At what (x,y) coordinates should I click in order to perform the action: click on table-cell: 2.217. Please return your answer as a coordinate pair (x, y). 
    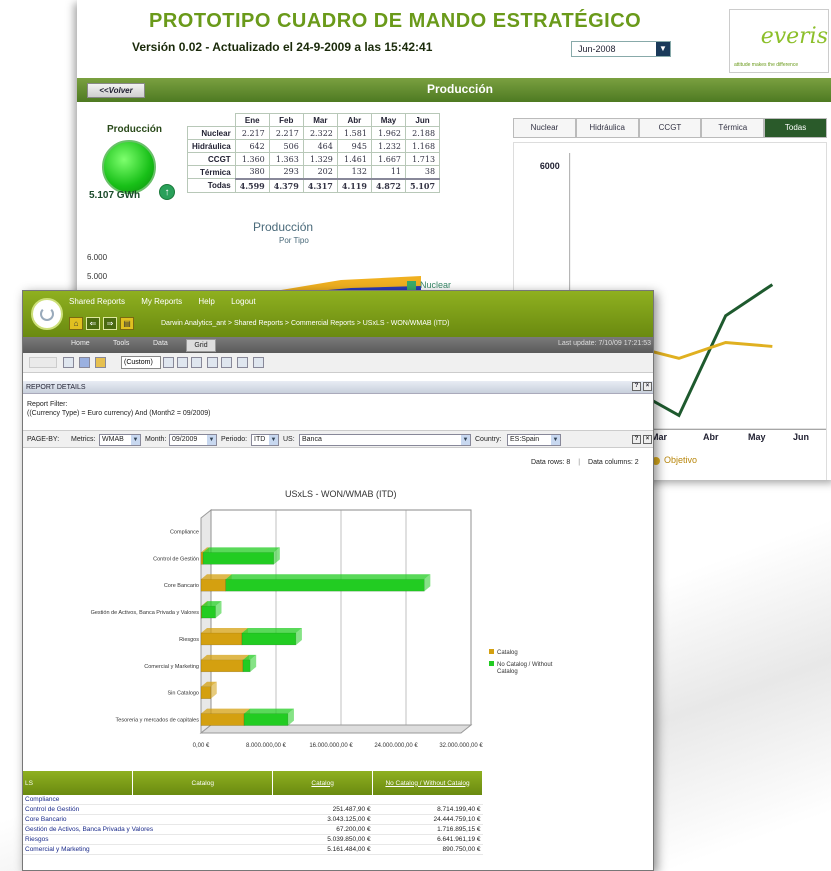
    Looking at the image, I should click on (252, 133).